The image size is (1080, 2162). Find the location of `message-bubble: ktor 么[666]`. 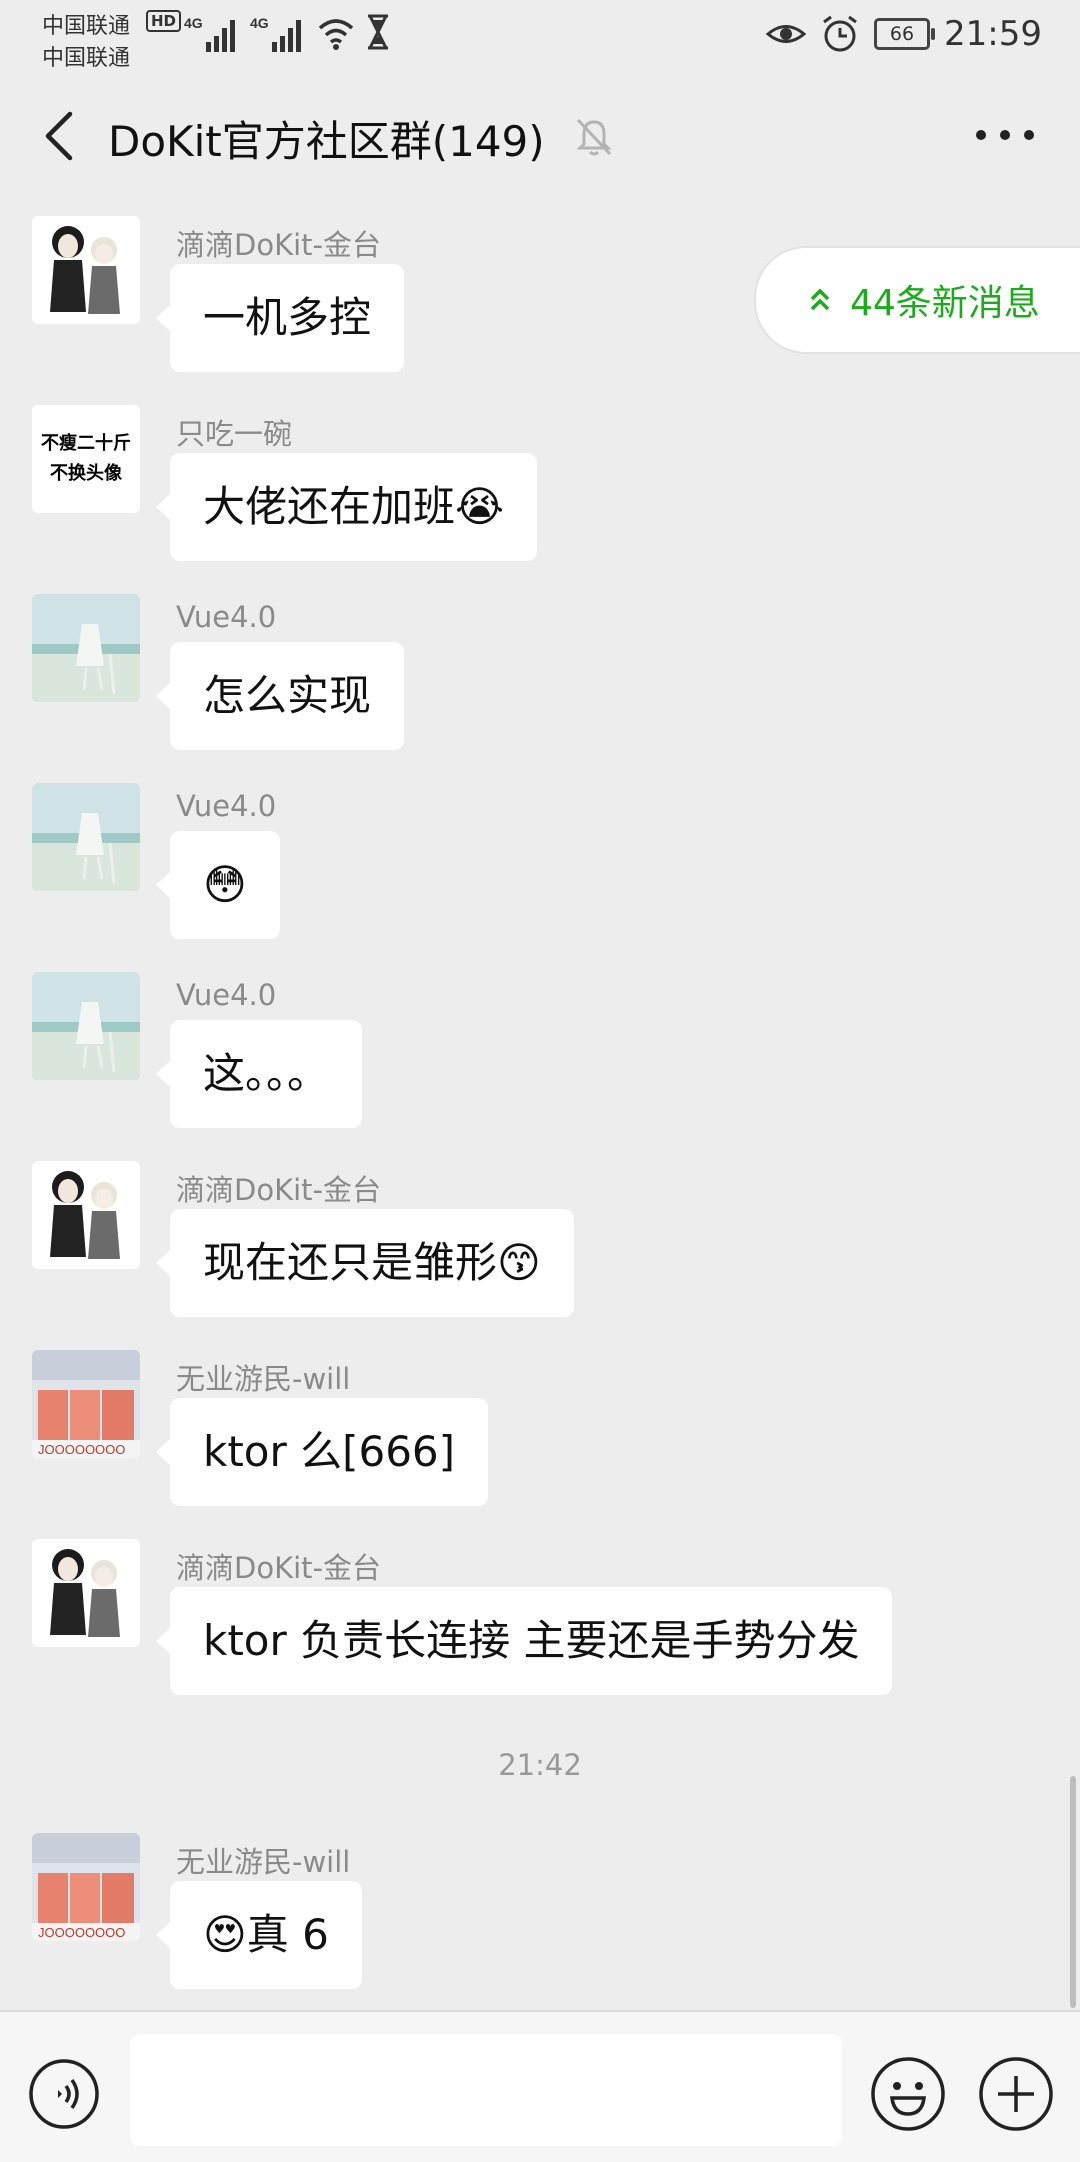

message-bubble: ktor 么[666] is located at coordinates (322, 1452).